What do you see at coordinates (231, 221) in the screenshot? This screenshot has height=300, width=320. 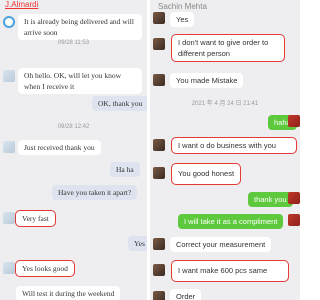 I see `message-bubble: I will take it as a compliment` at bounding box center [231, 221].